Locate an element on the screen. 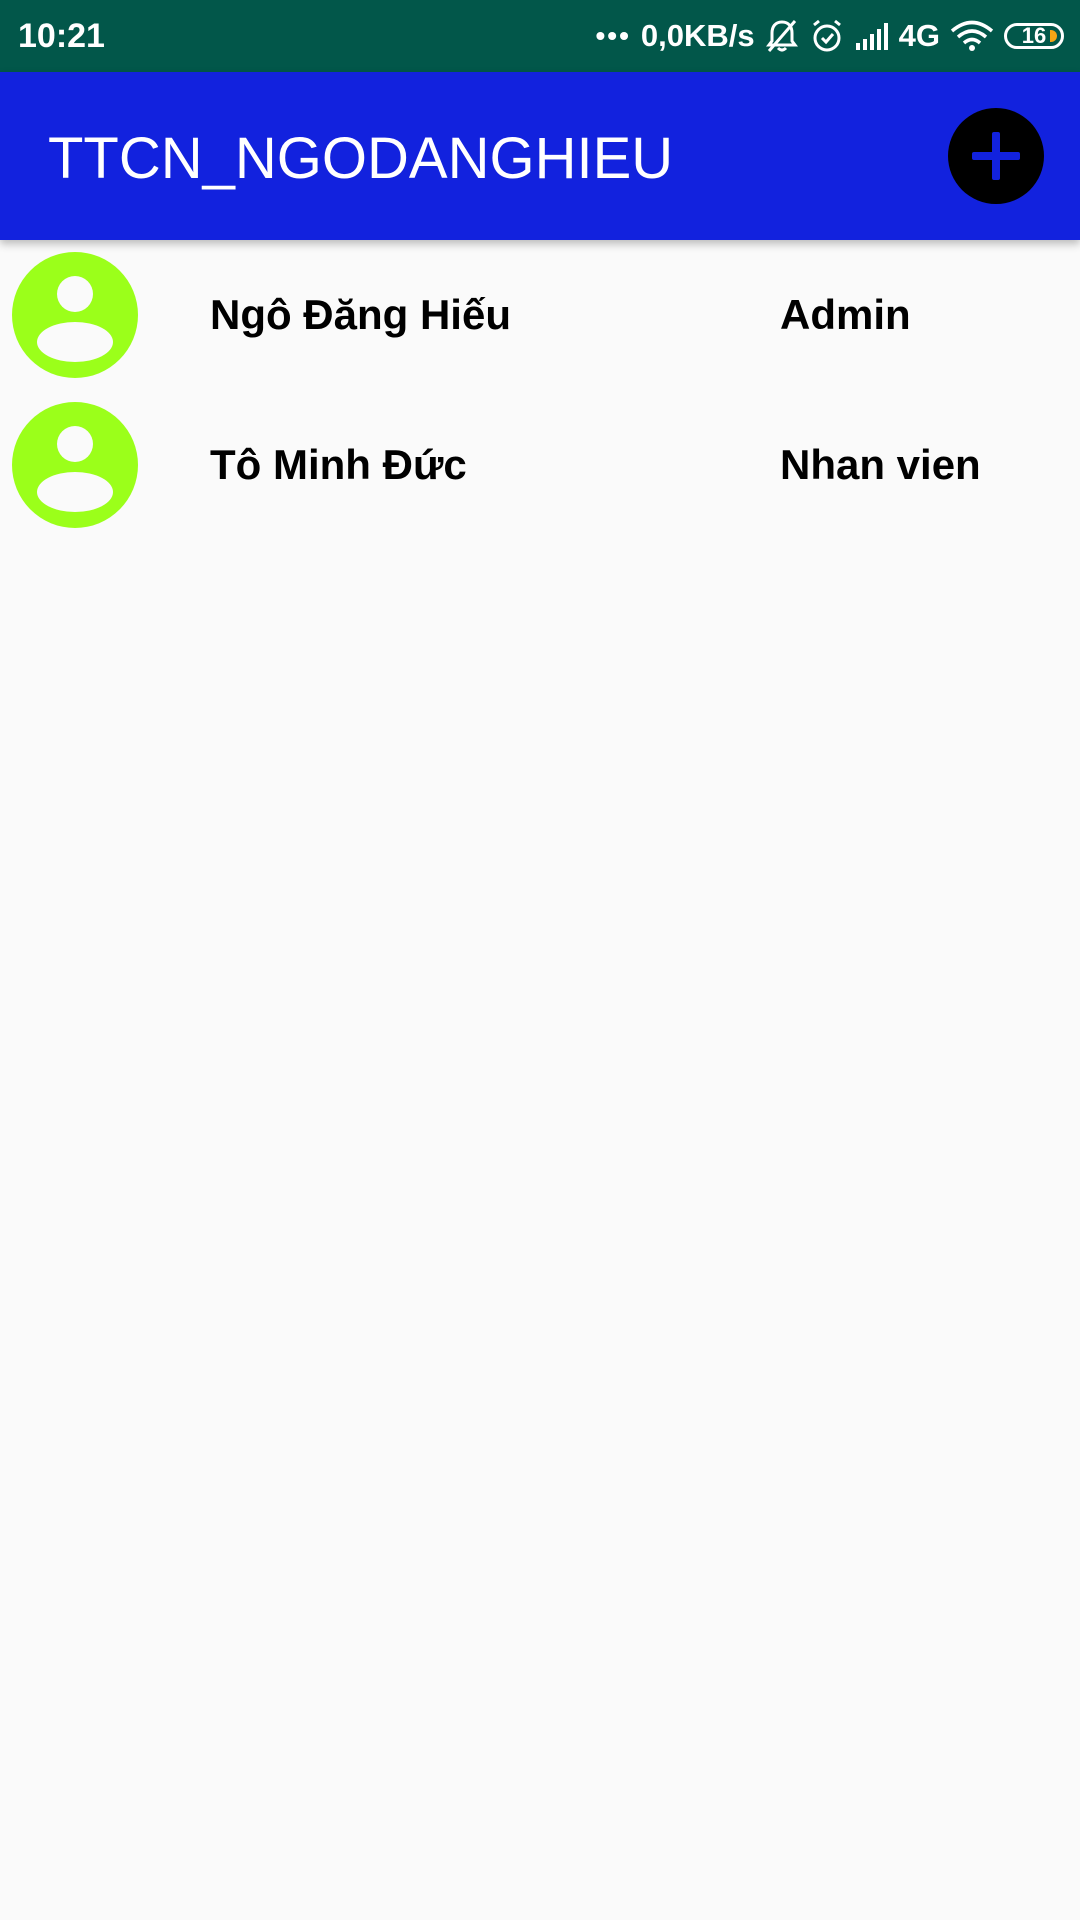 The width and height of the screenshot is (1080, 1920). user-row: Ngô Đăng Hiếu Admin is located at coordinates (540, 315).